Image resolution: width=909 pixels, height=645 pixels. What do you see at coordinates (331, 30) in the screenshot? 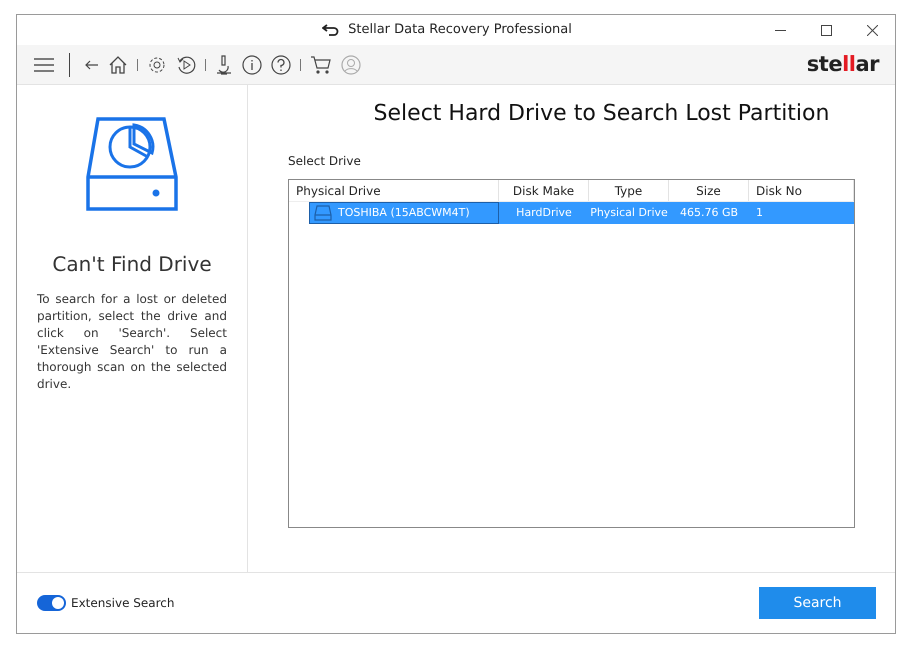
I see `undo-arrow-icon` at bounding box center [331, 30].